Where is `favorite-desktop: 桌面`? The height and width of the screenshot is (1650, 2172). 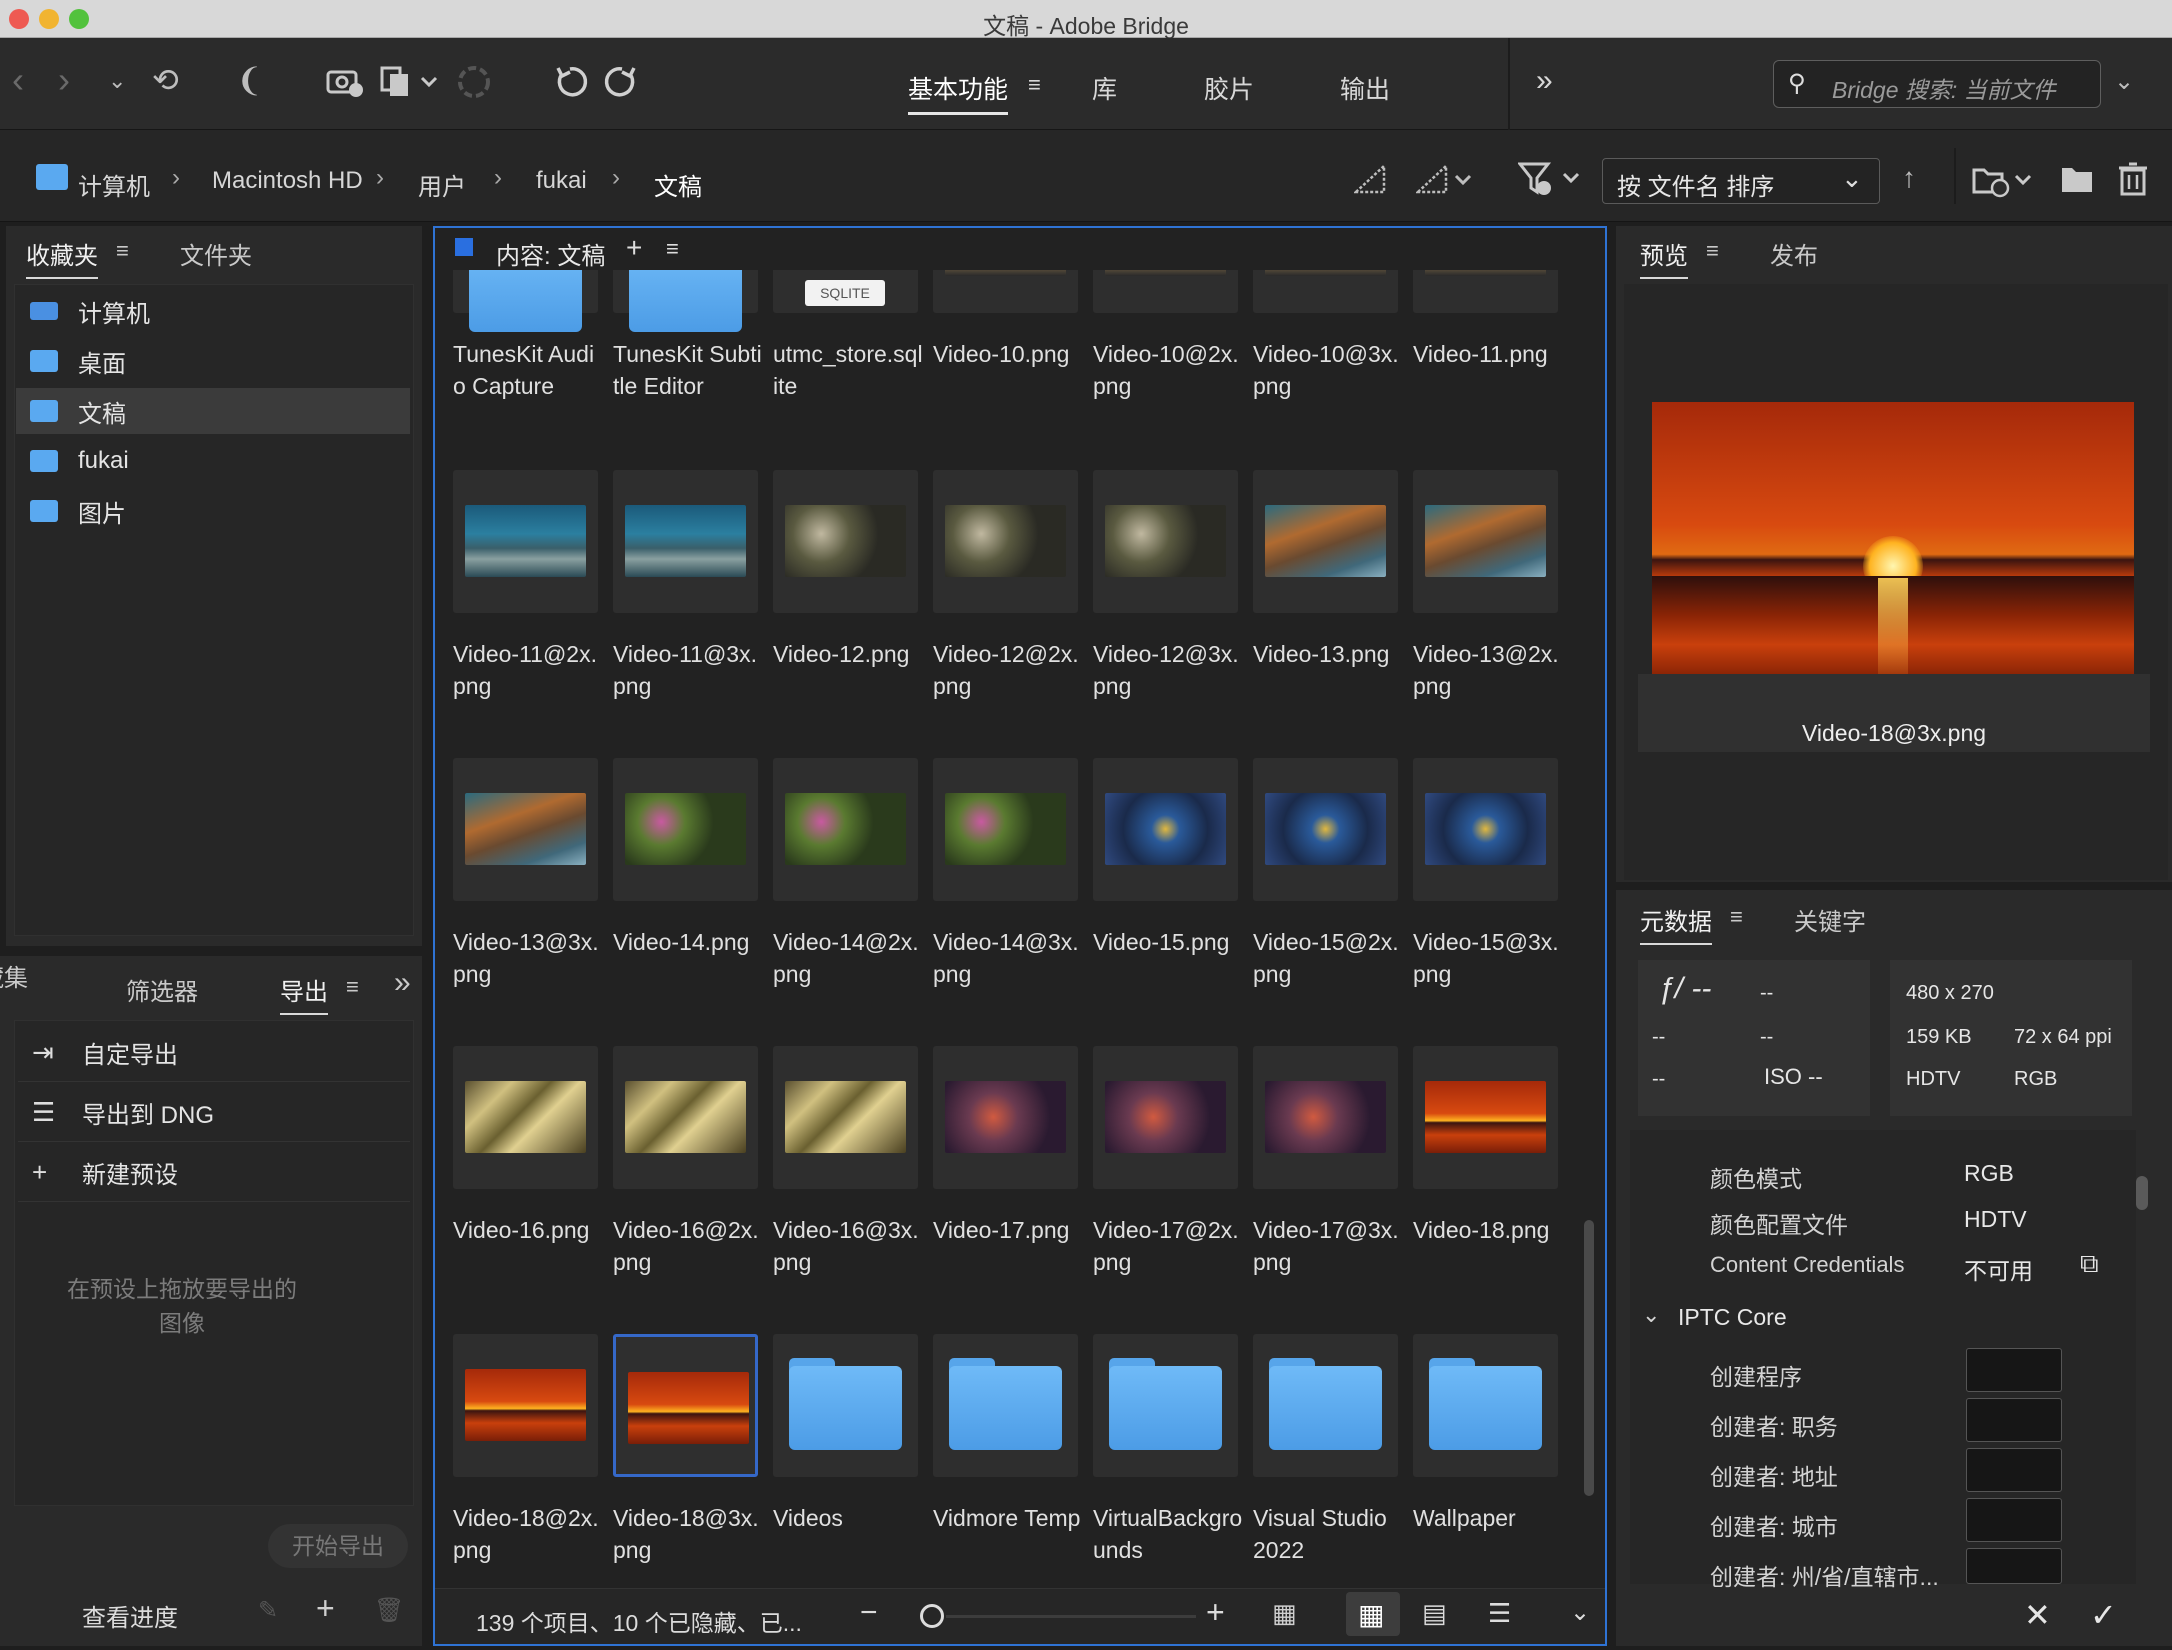 favorite-desktop: 桌面 is located at coordinates (220, 361).